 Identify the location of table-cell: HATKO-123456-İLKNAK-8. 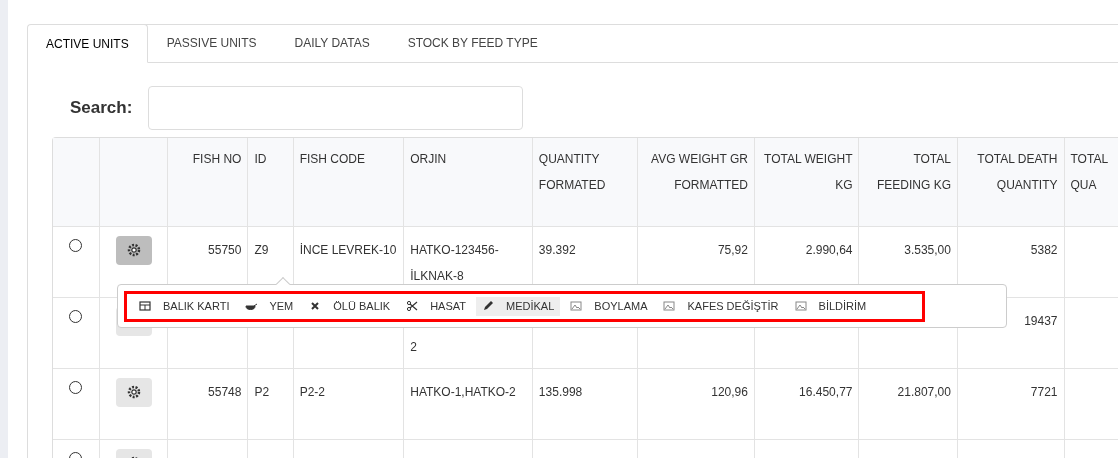
(454, 262).